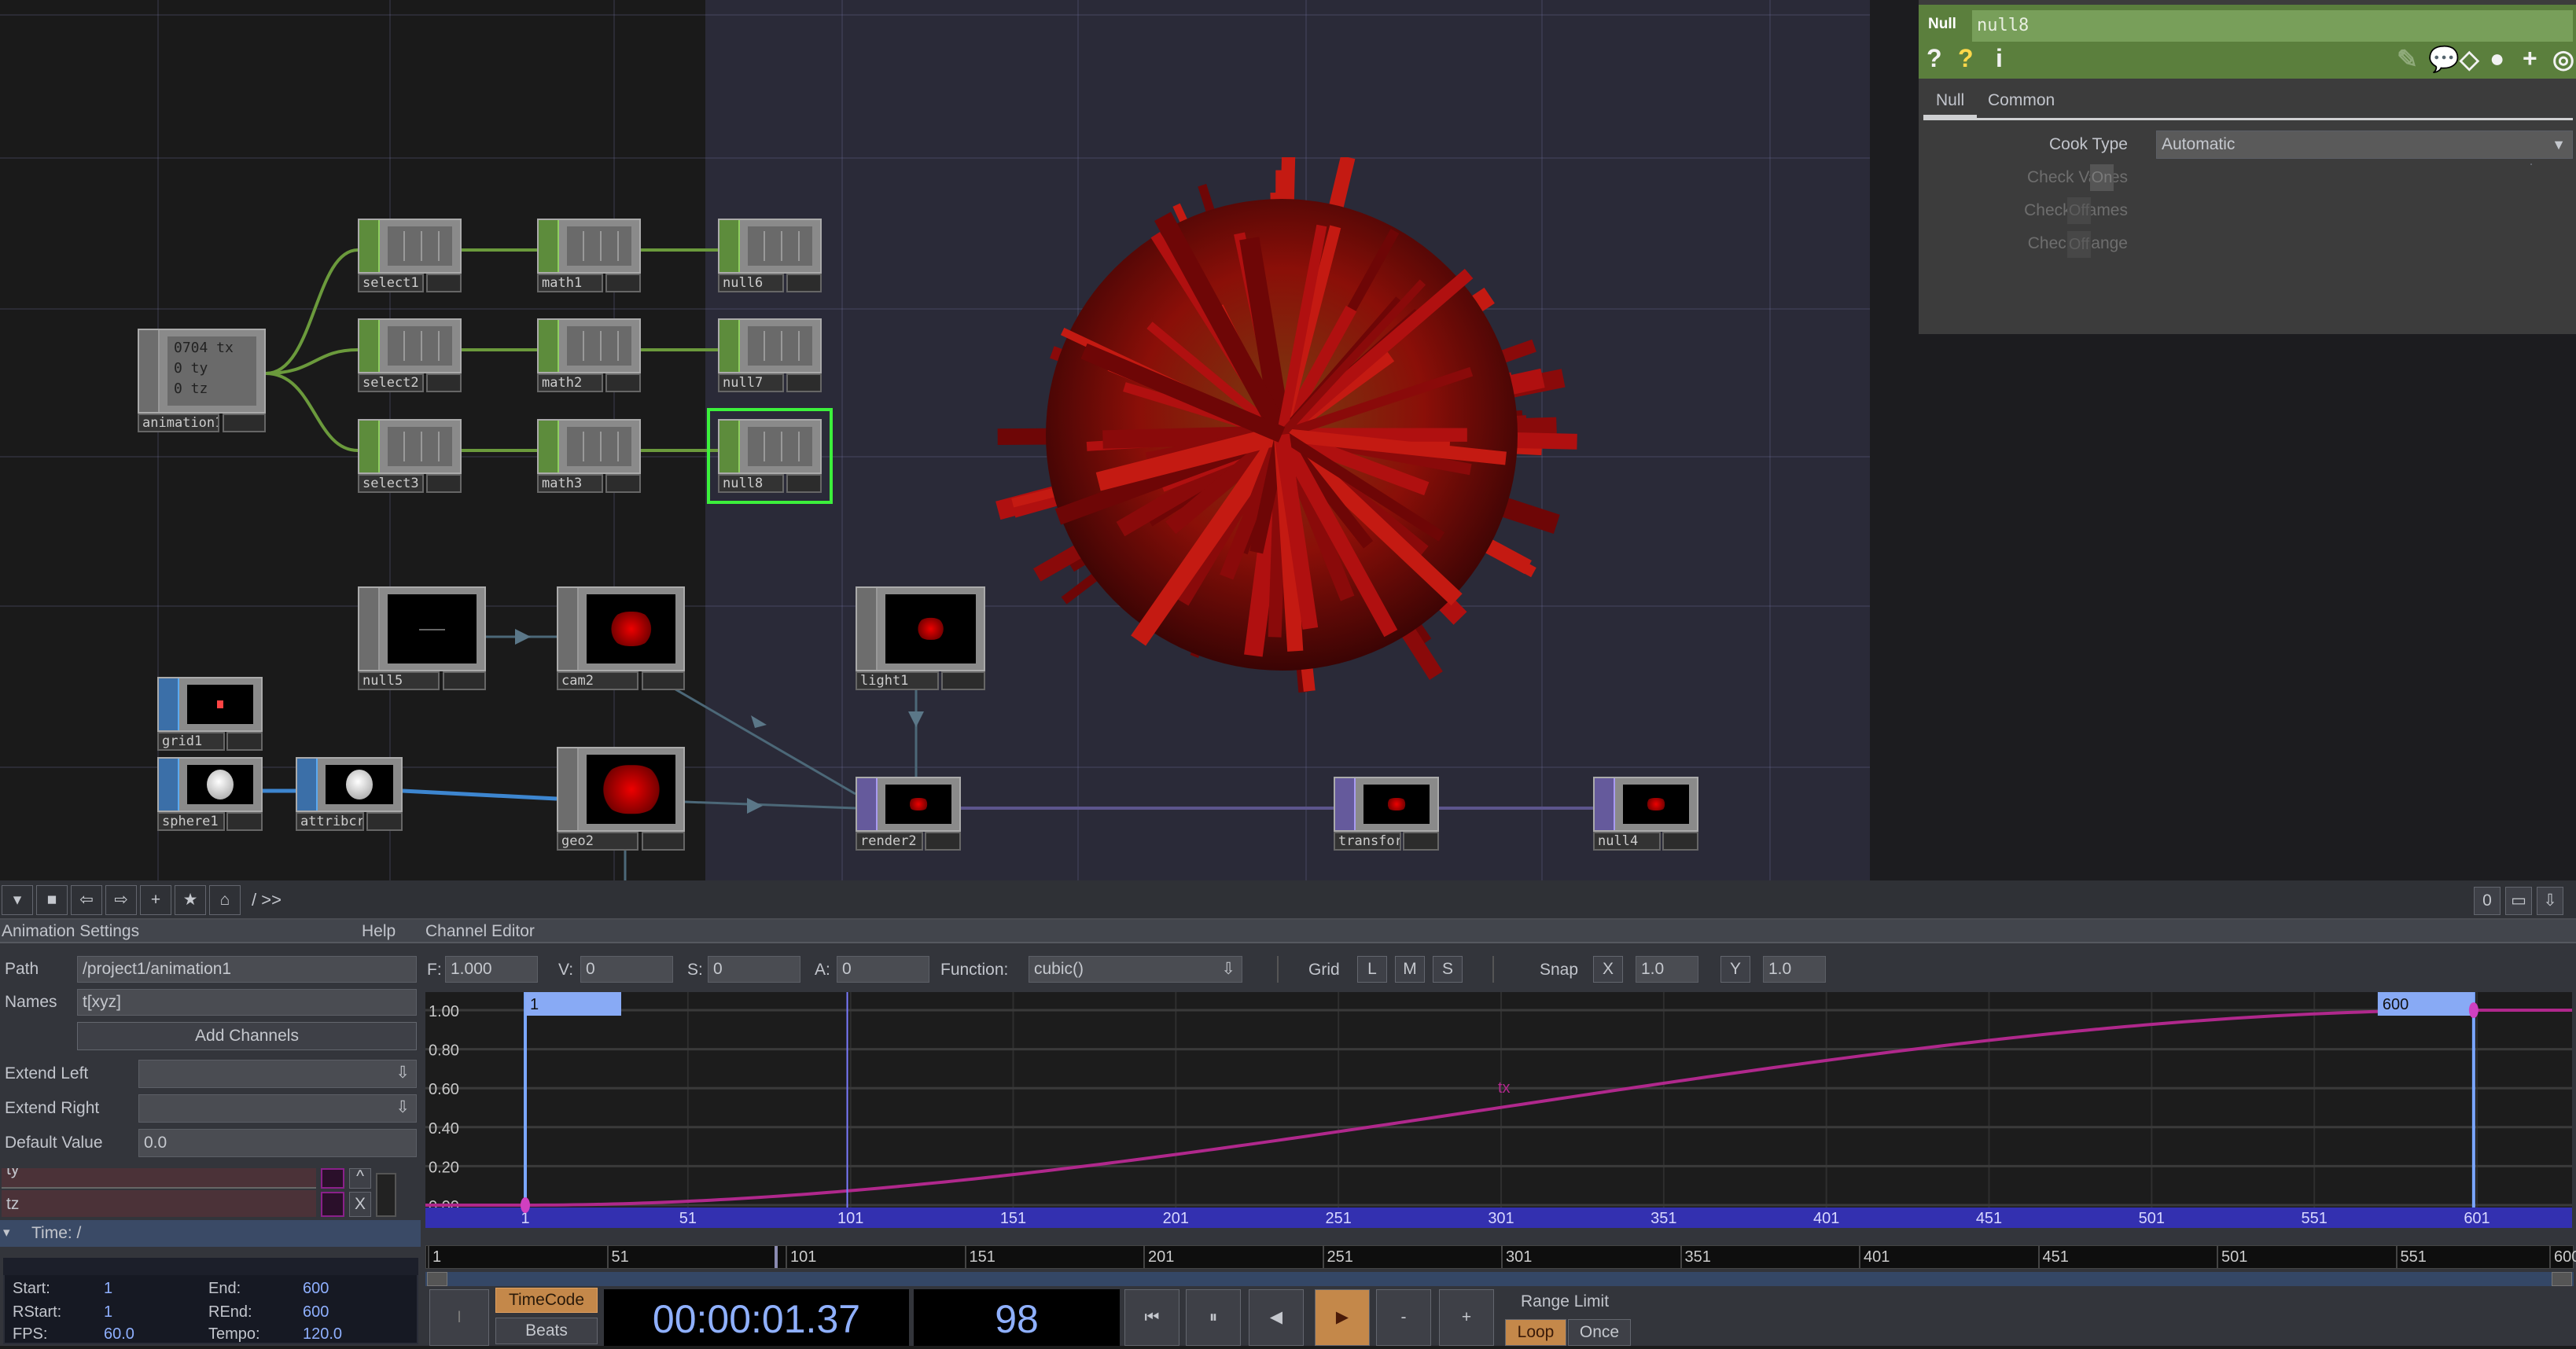 Image resolution: width=2576 pixels, height=1349 pixels. I want to click on frame-display: 98, so click(1017, 1318).